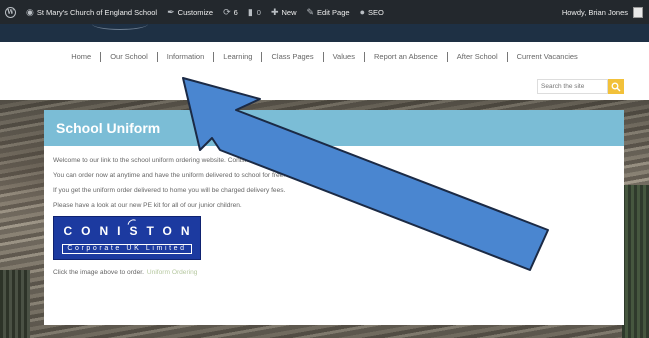 Image resolution: width=649 pixels, height=338 pixels. I want to click on site-name-link: ◉ St Mary's Church of England School, so click(91, 12).